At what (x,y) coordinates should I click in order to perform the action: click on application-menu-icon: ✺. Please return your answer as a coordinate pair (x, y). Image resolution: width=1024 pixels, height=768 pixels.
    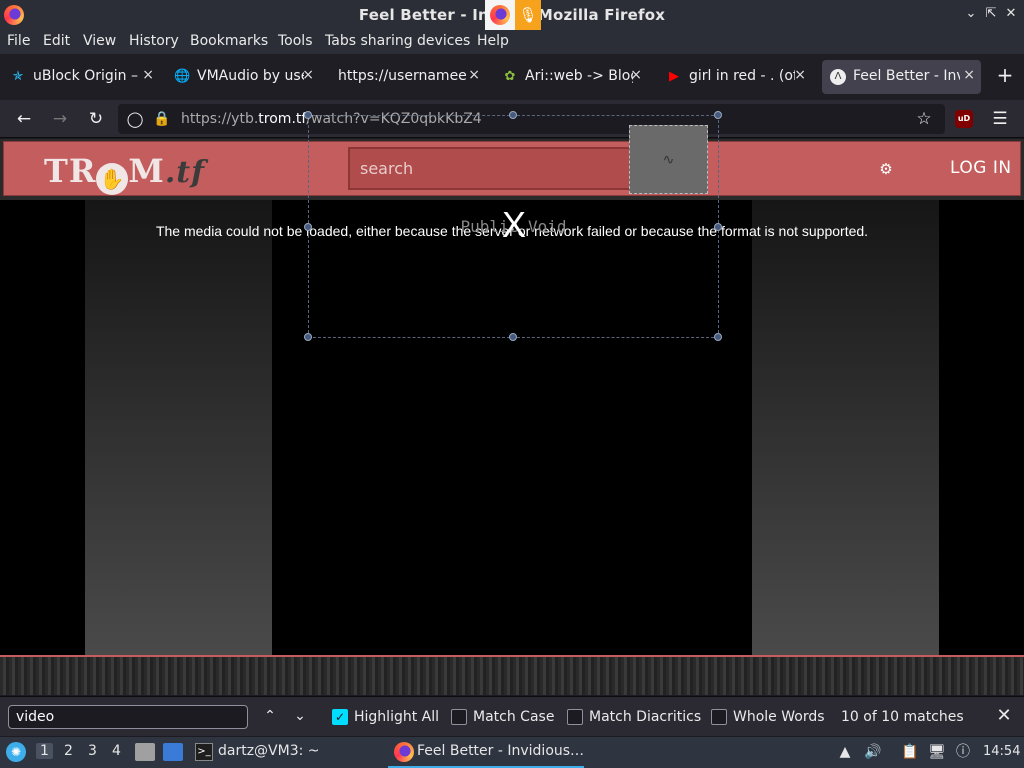
    Looking at the image, I should click on (16, 752).